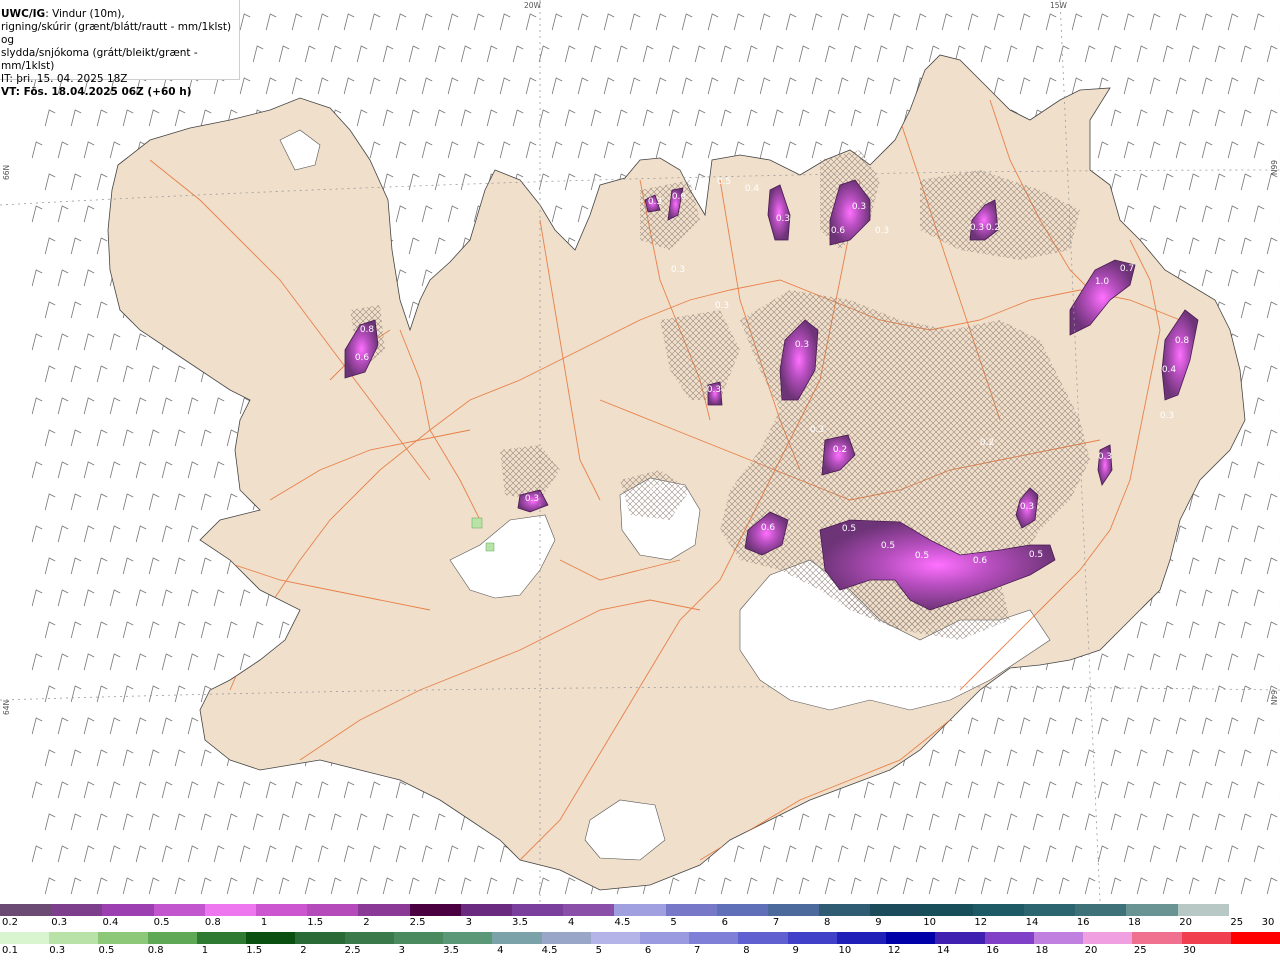 The height and width of the screenshot is (960, 1280). Describe the element at coordinates (402, 950) in the screenshot. I see `scale-tick-label: 3` at that location.